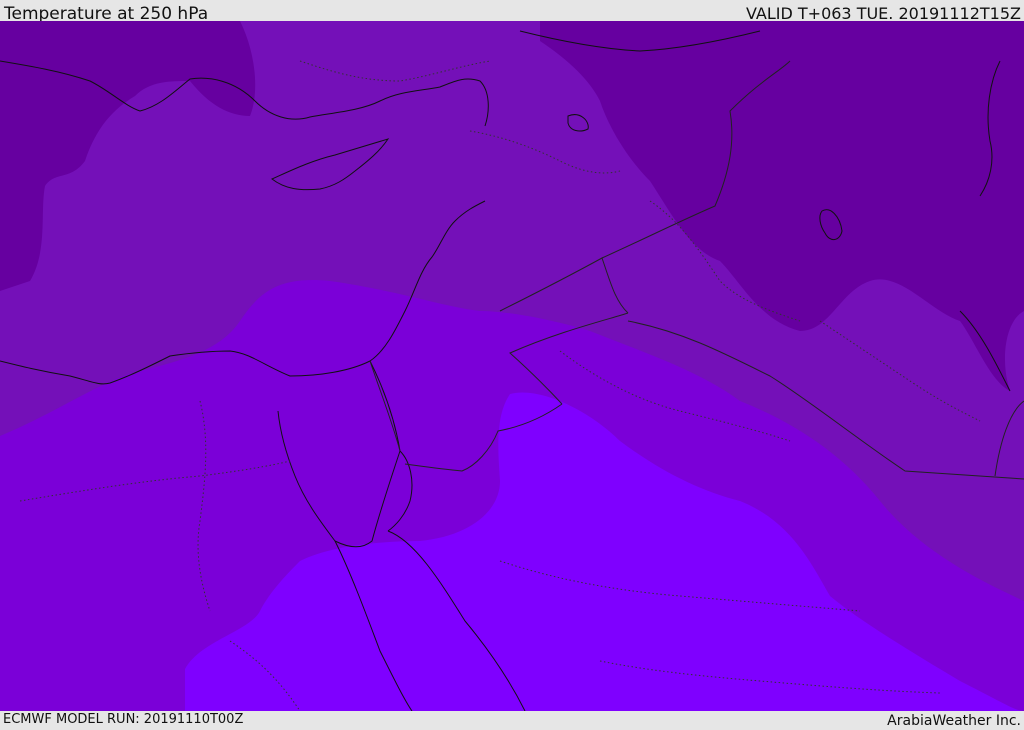 Image resolution: width=1024 pixels, height=730 pixels. I want to click on credit-label: ArabiaWeather Inc., so click(954, 721).